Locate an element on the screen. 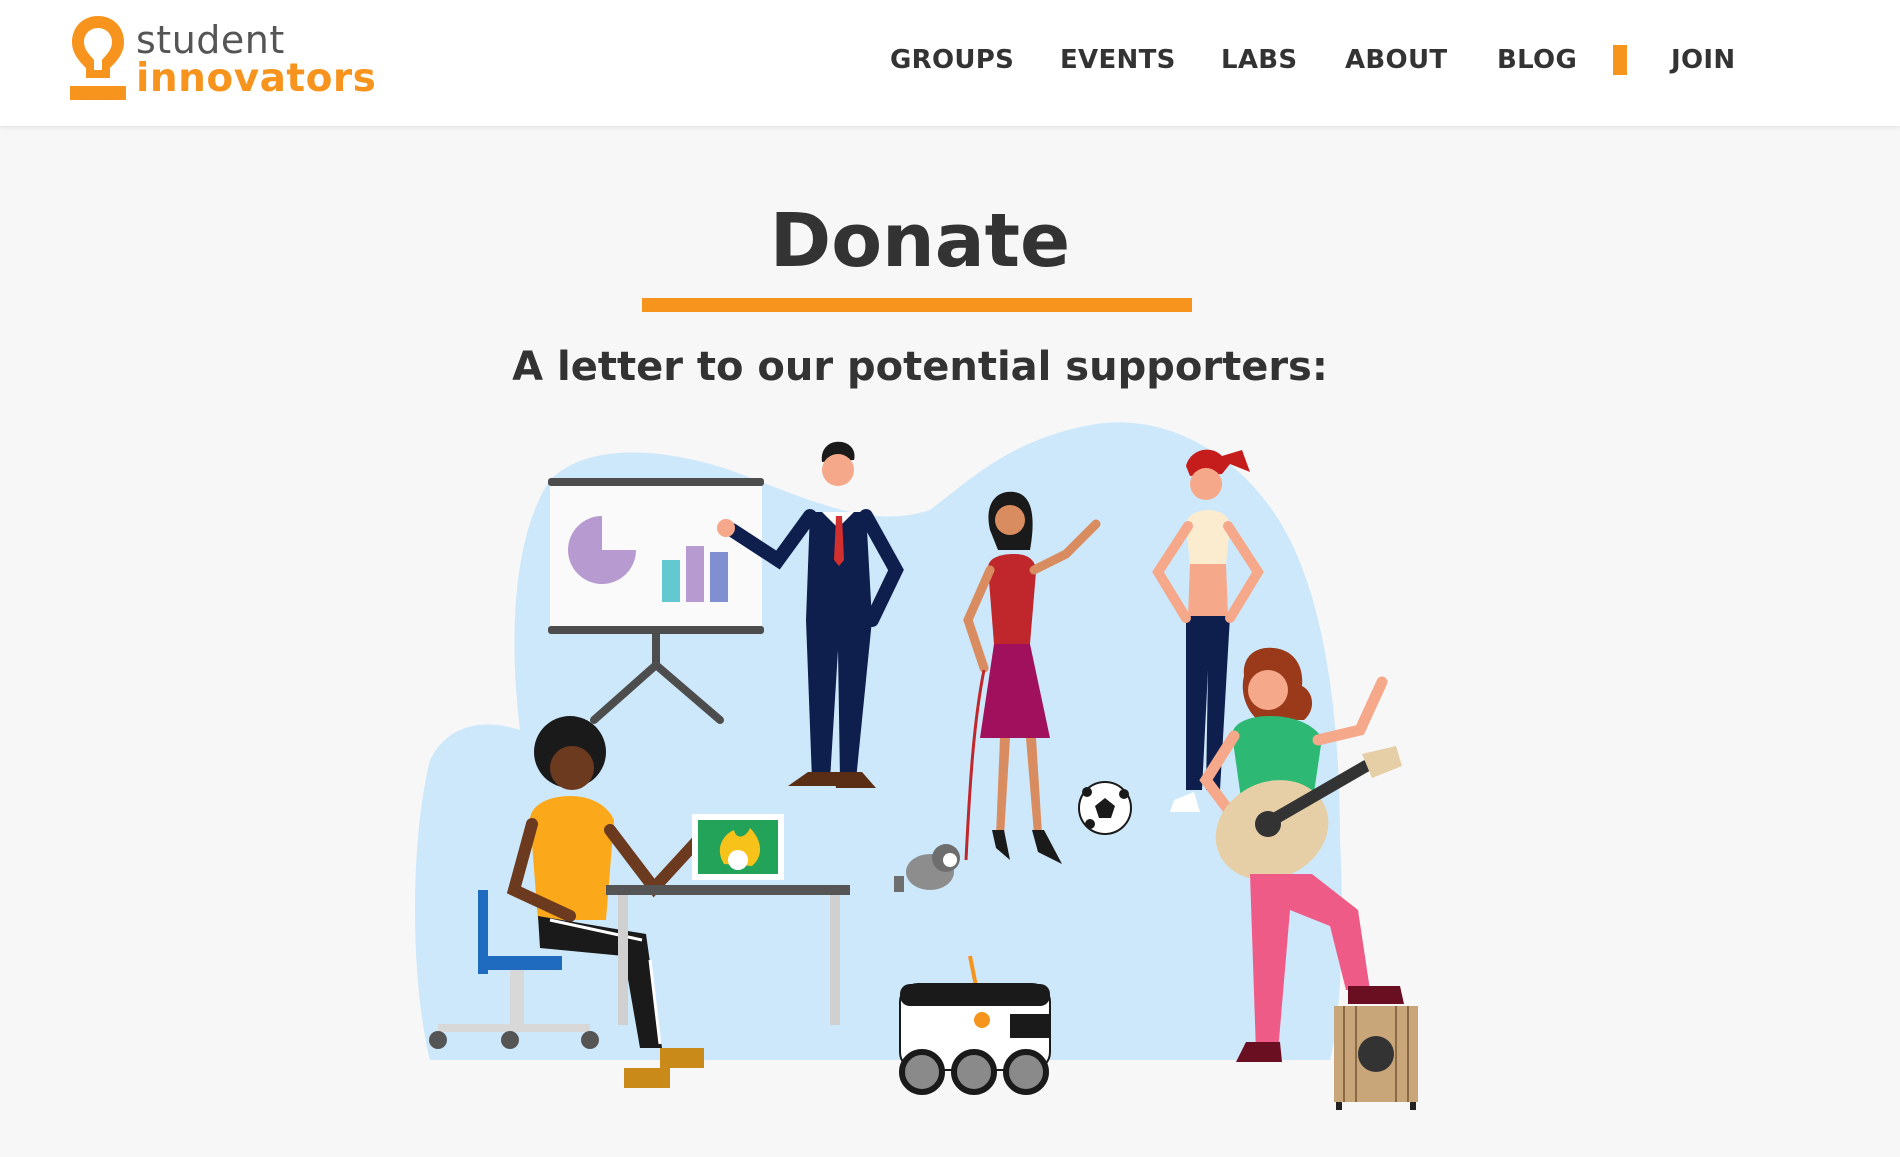 This screenshot has height=1157, width=1900. page-title: Donate is located at coordinates (920, 241).